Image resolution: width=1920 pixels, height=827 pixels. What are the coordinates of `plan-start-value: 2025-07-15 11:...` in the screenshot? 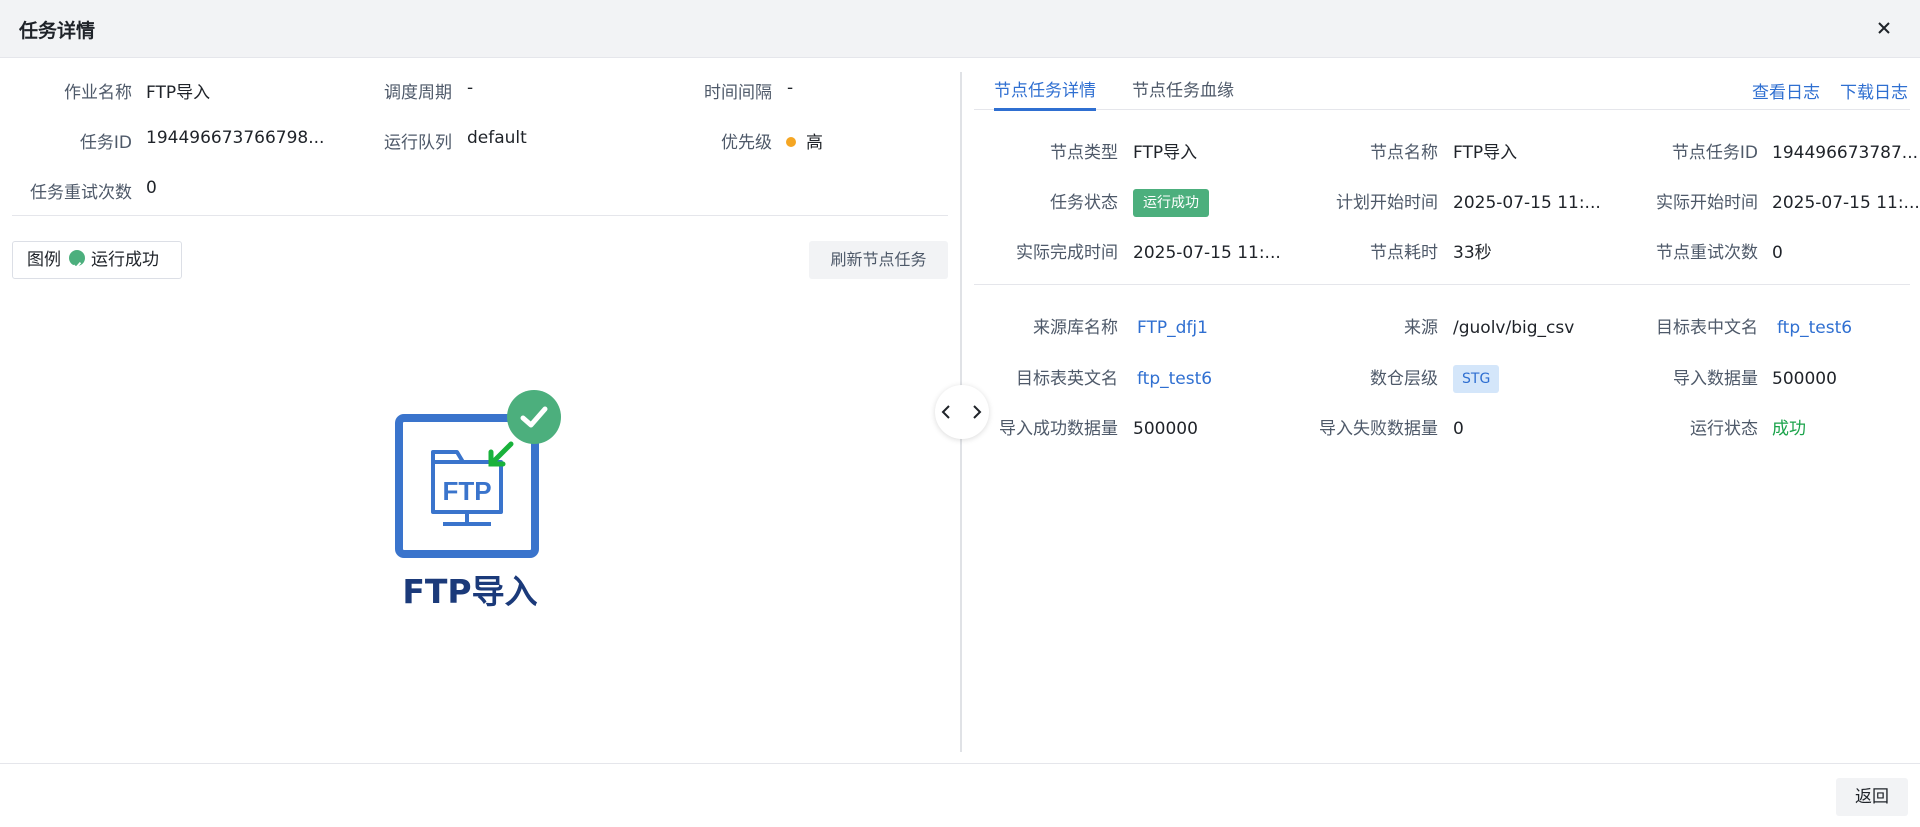 It's located at (1527, 203).